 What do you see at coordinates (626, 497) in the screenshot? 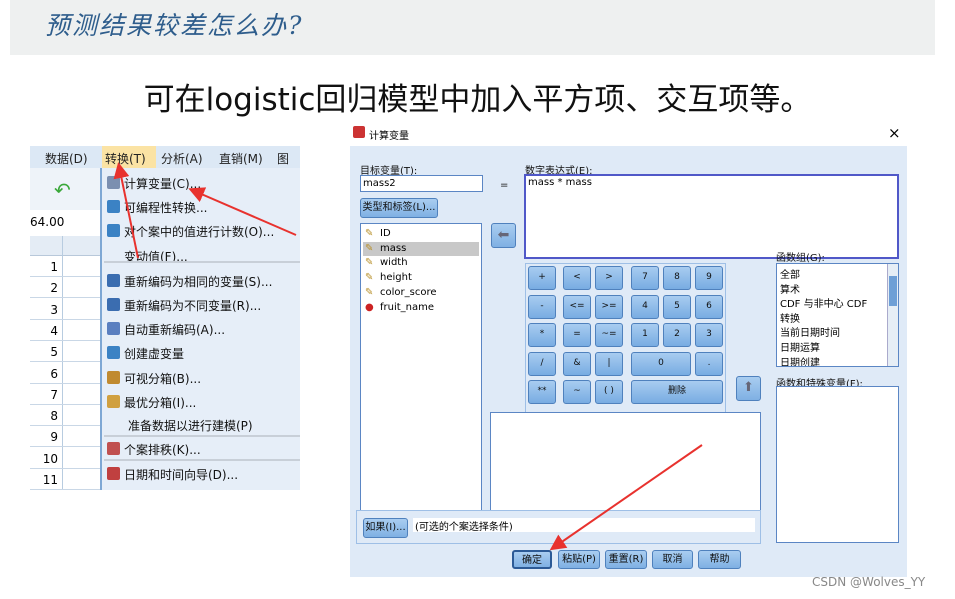
I see `red-arrow-ok` at bounding box center [626, 497].